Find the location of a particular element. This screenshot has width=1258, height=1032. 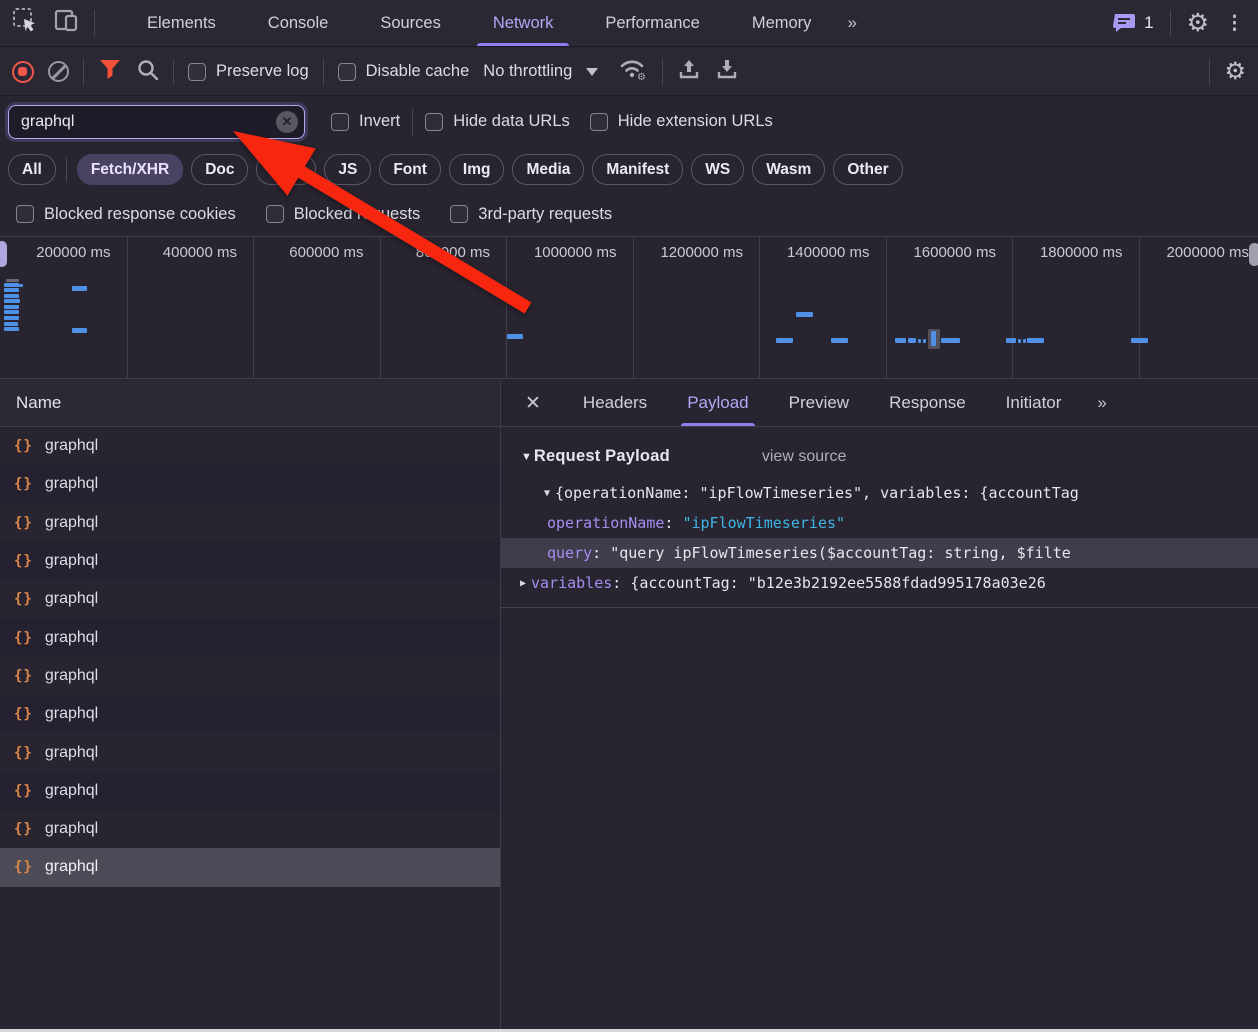

timeline-tick-label: 1000000 ms is located at coordinates (575, 252).